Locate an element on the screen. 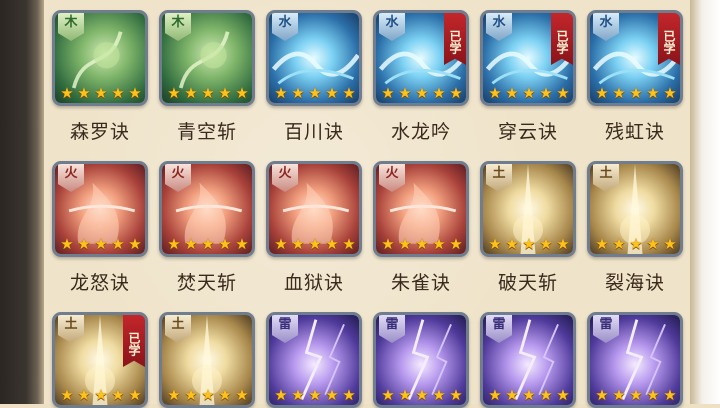  skill-name: 破天斩 is located at coordinates (527, 283).